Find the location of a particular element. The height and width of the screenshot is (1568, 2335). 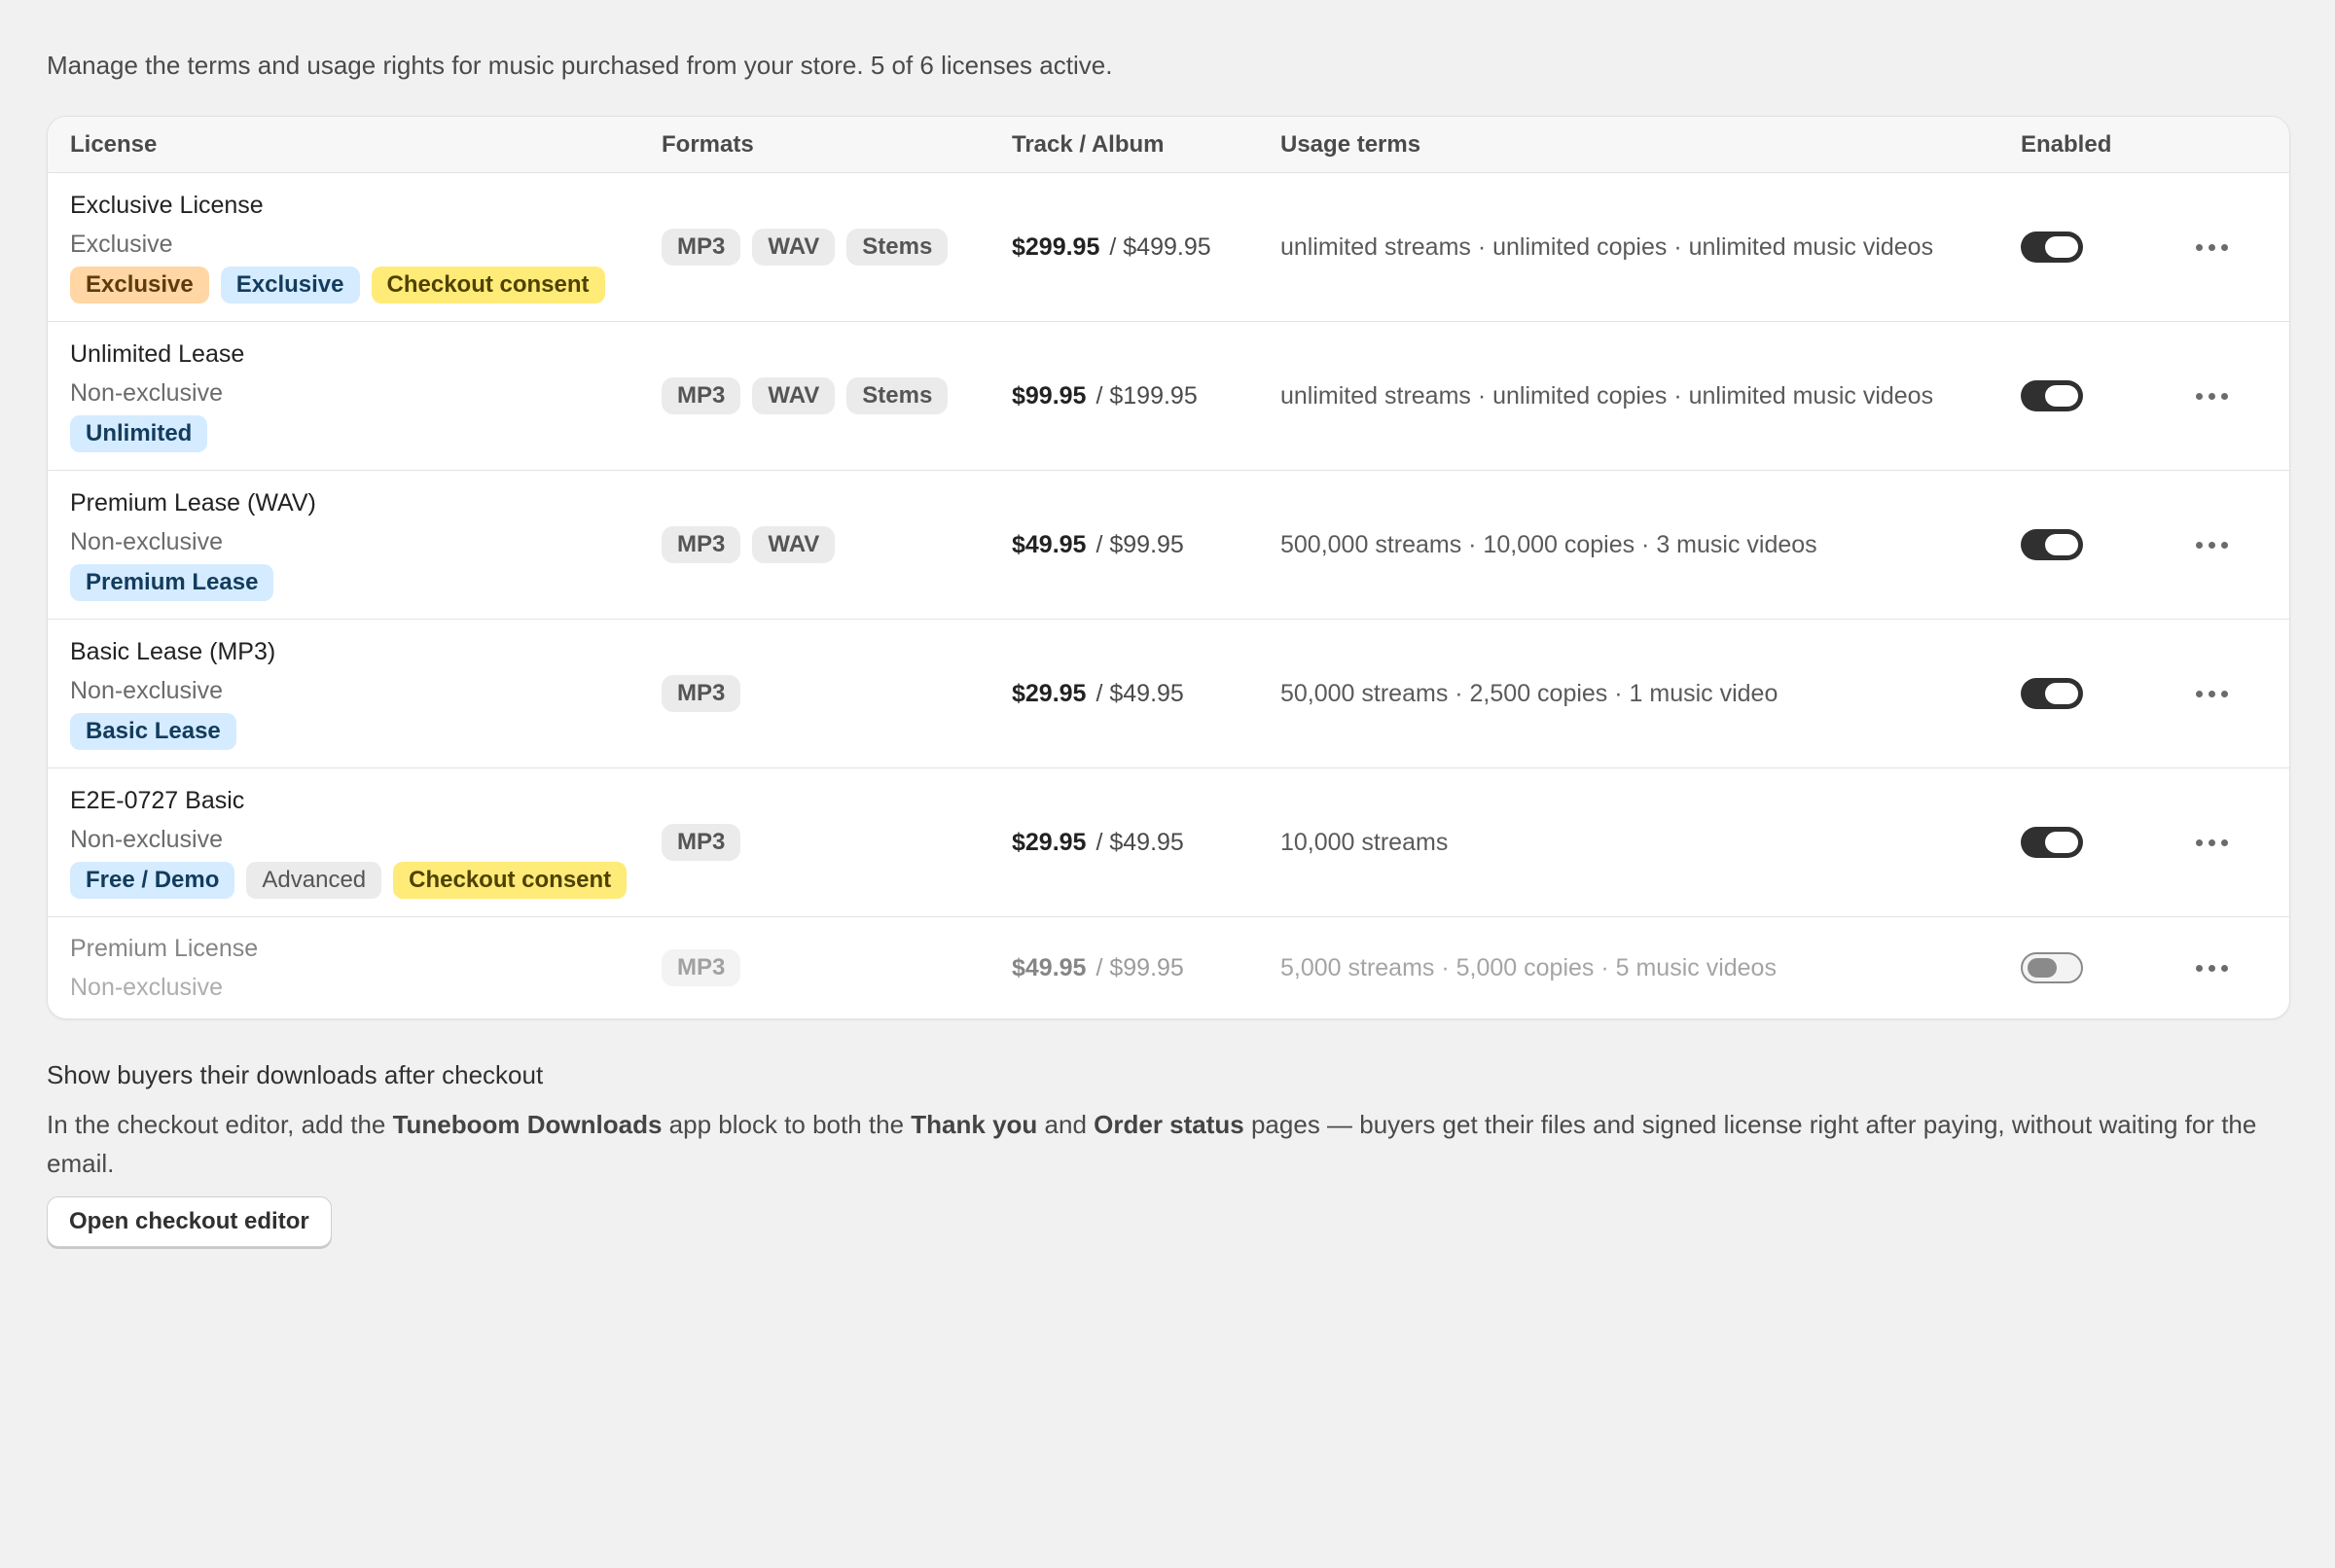

album-price: / $99.95 is located at coordinates (1140, 967).